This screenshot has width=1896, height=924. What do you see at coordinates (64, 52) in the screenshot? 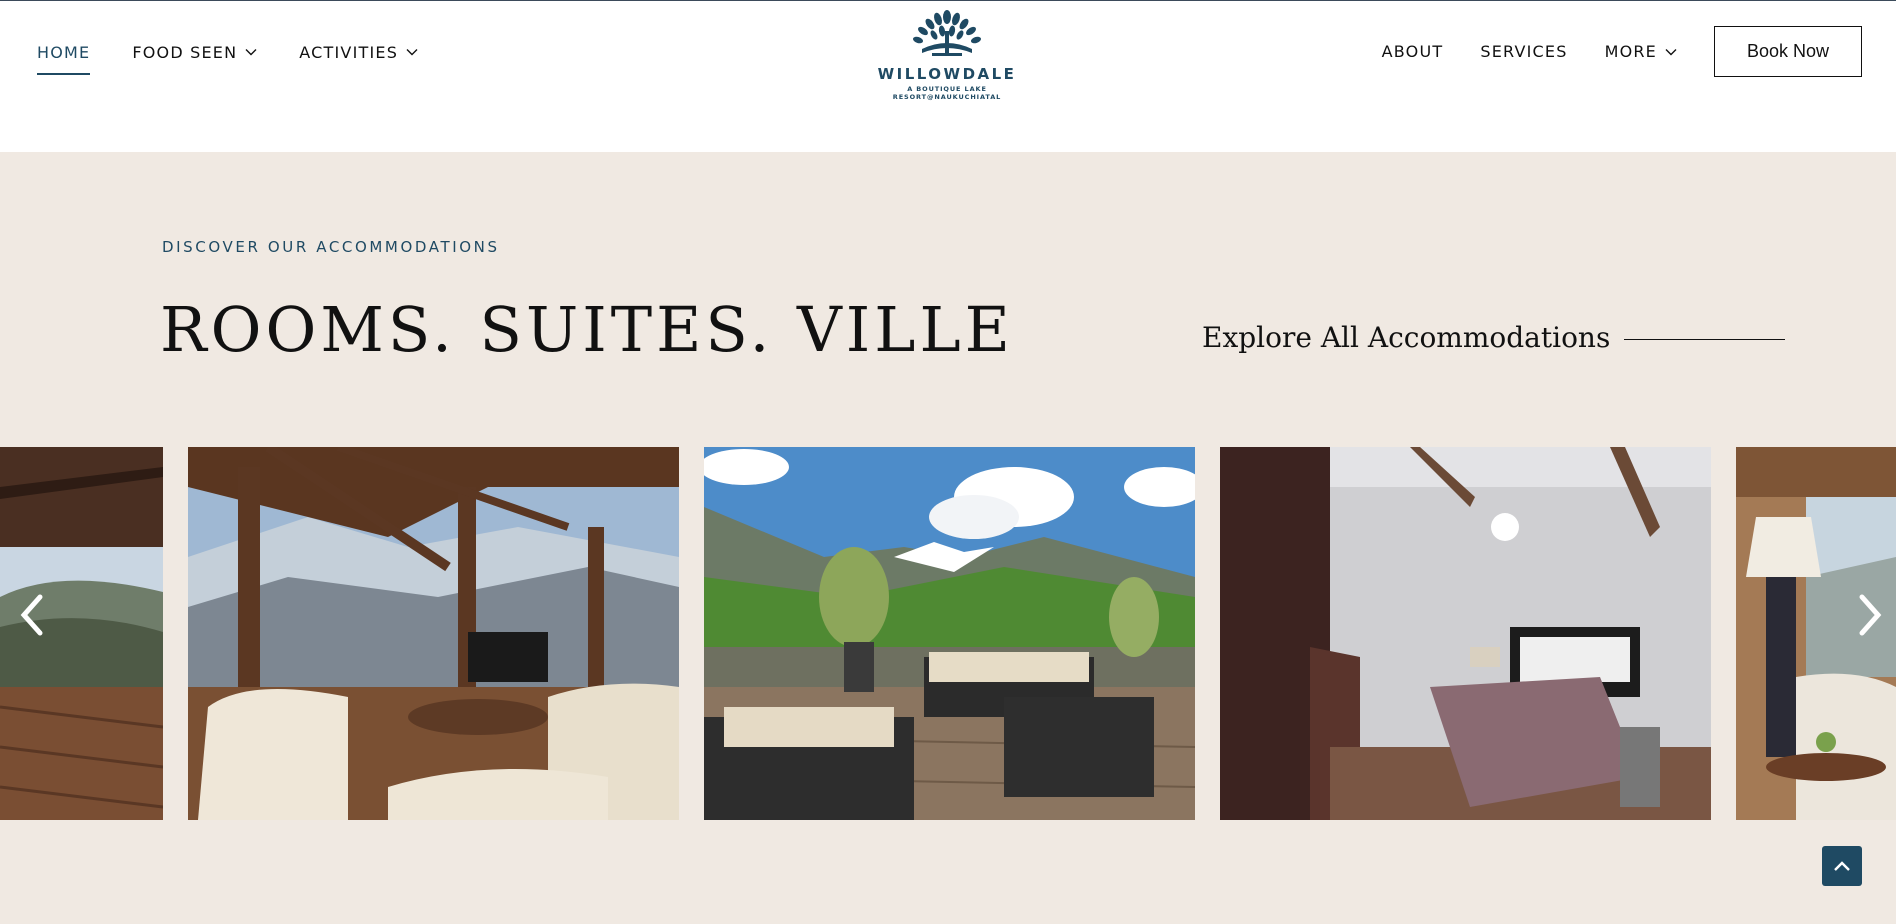
I see `nav-item-label: HOME` at bounding box center [64, 52].